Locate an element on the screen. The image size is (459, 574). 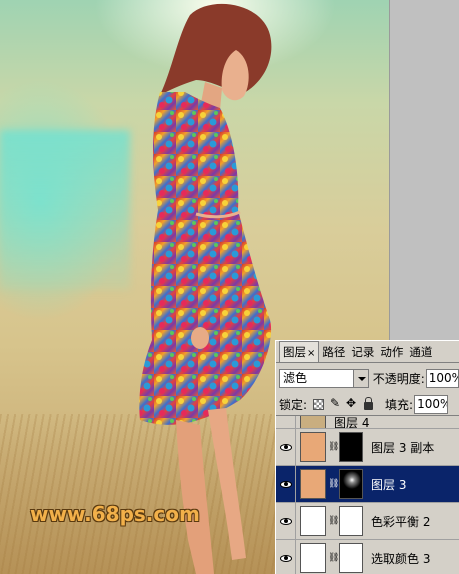
chevron-down-icon is located at coordinates (360, 378).